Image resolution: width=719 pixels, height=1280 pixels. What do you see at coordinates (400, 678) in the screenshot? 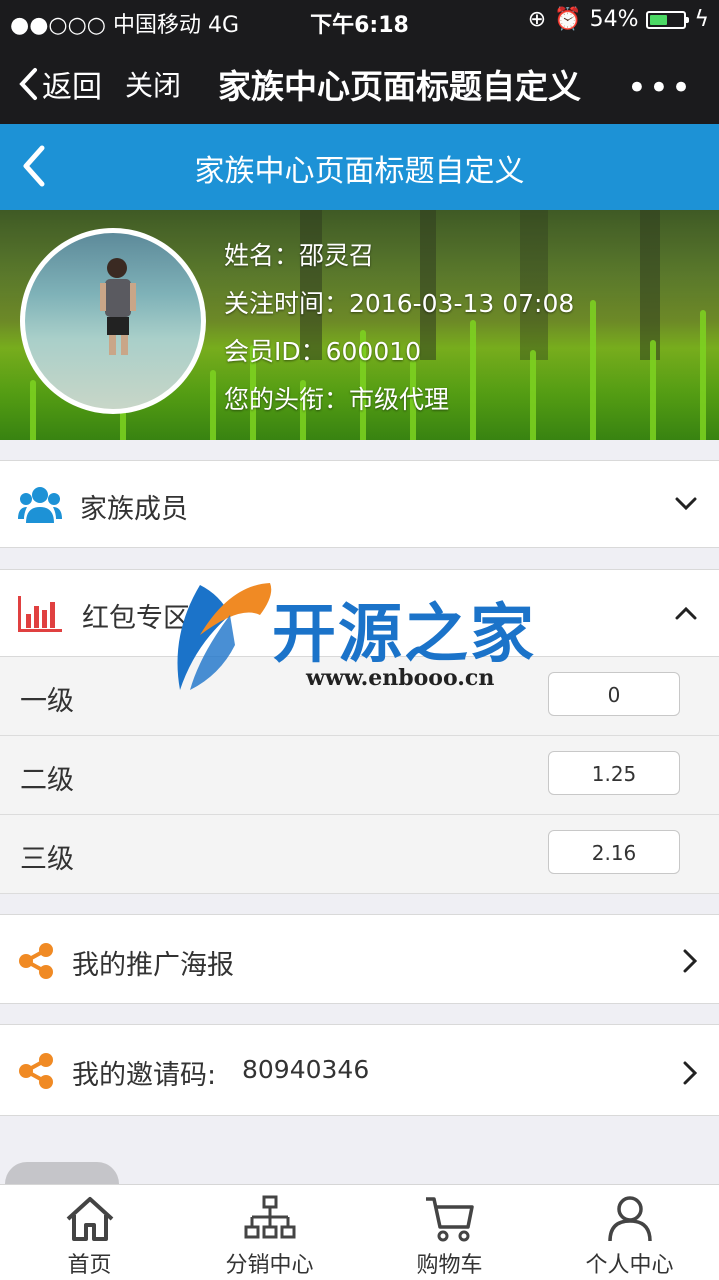
I see `watermark-url: www.enbooo.cn` at bounding box center [400, 678].